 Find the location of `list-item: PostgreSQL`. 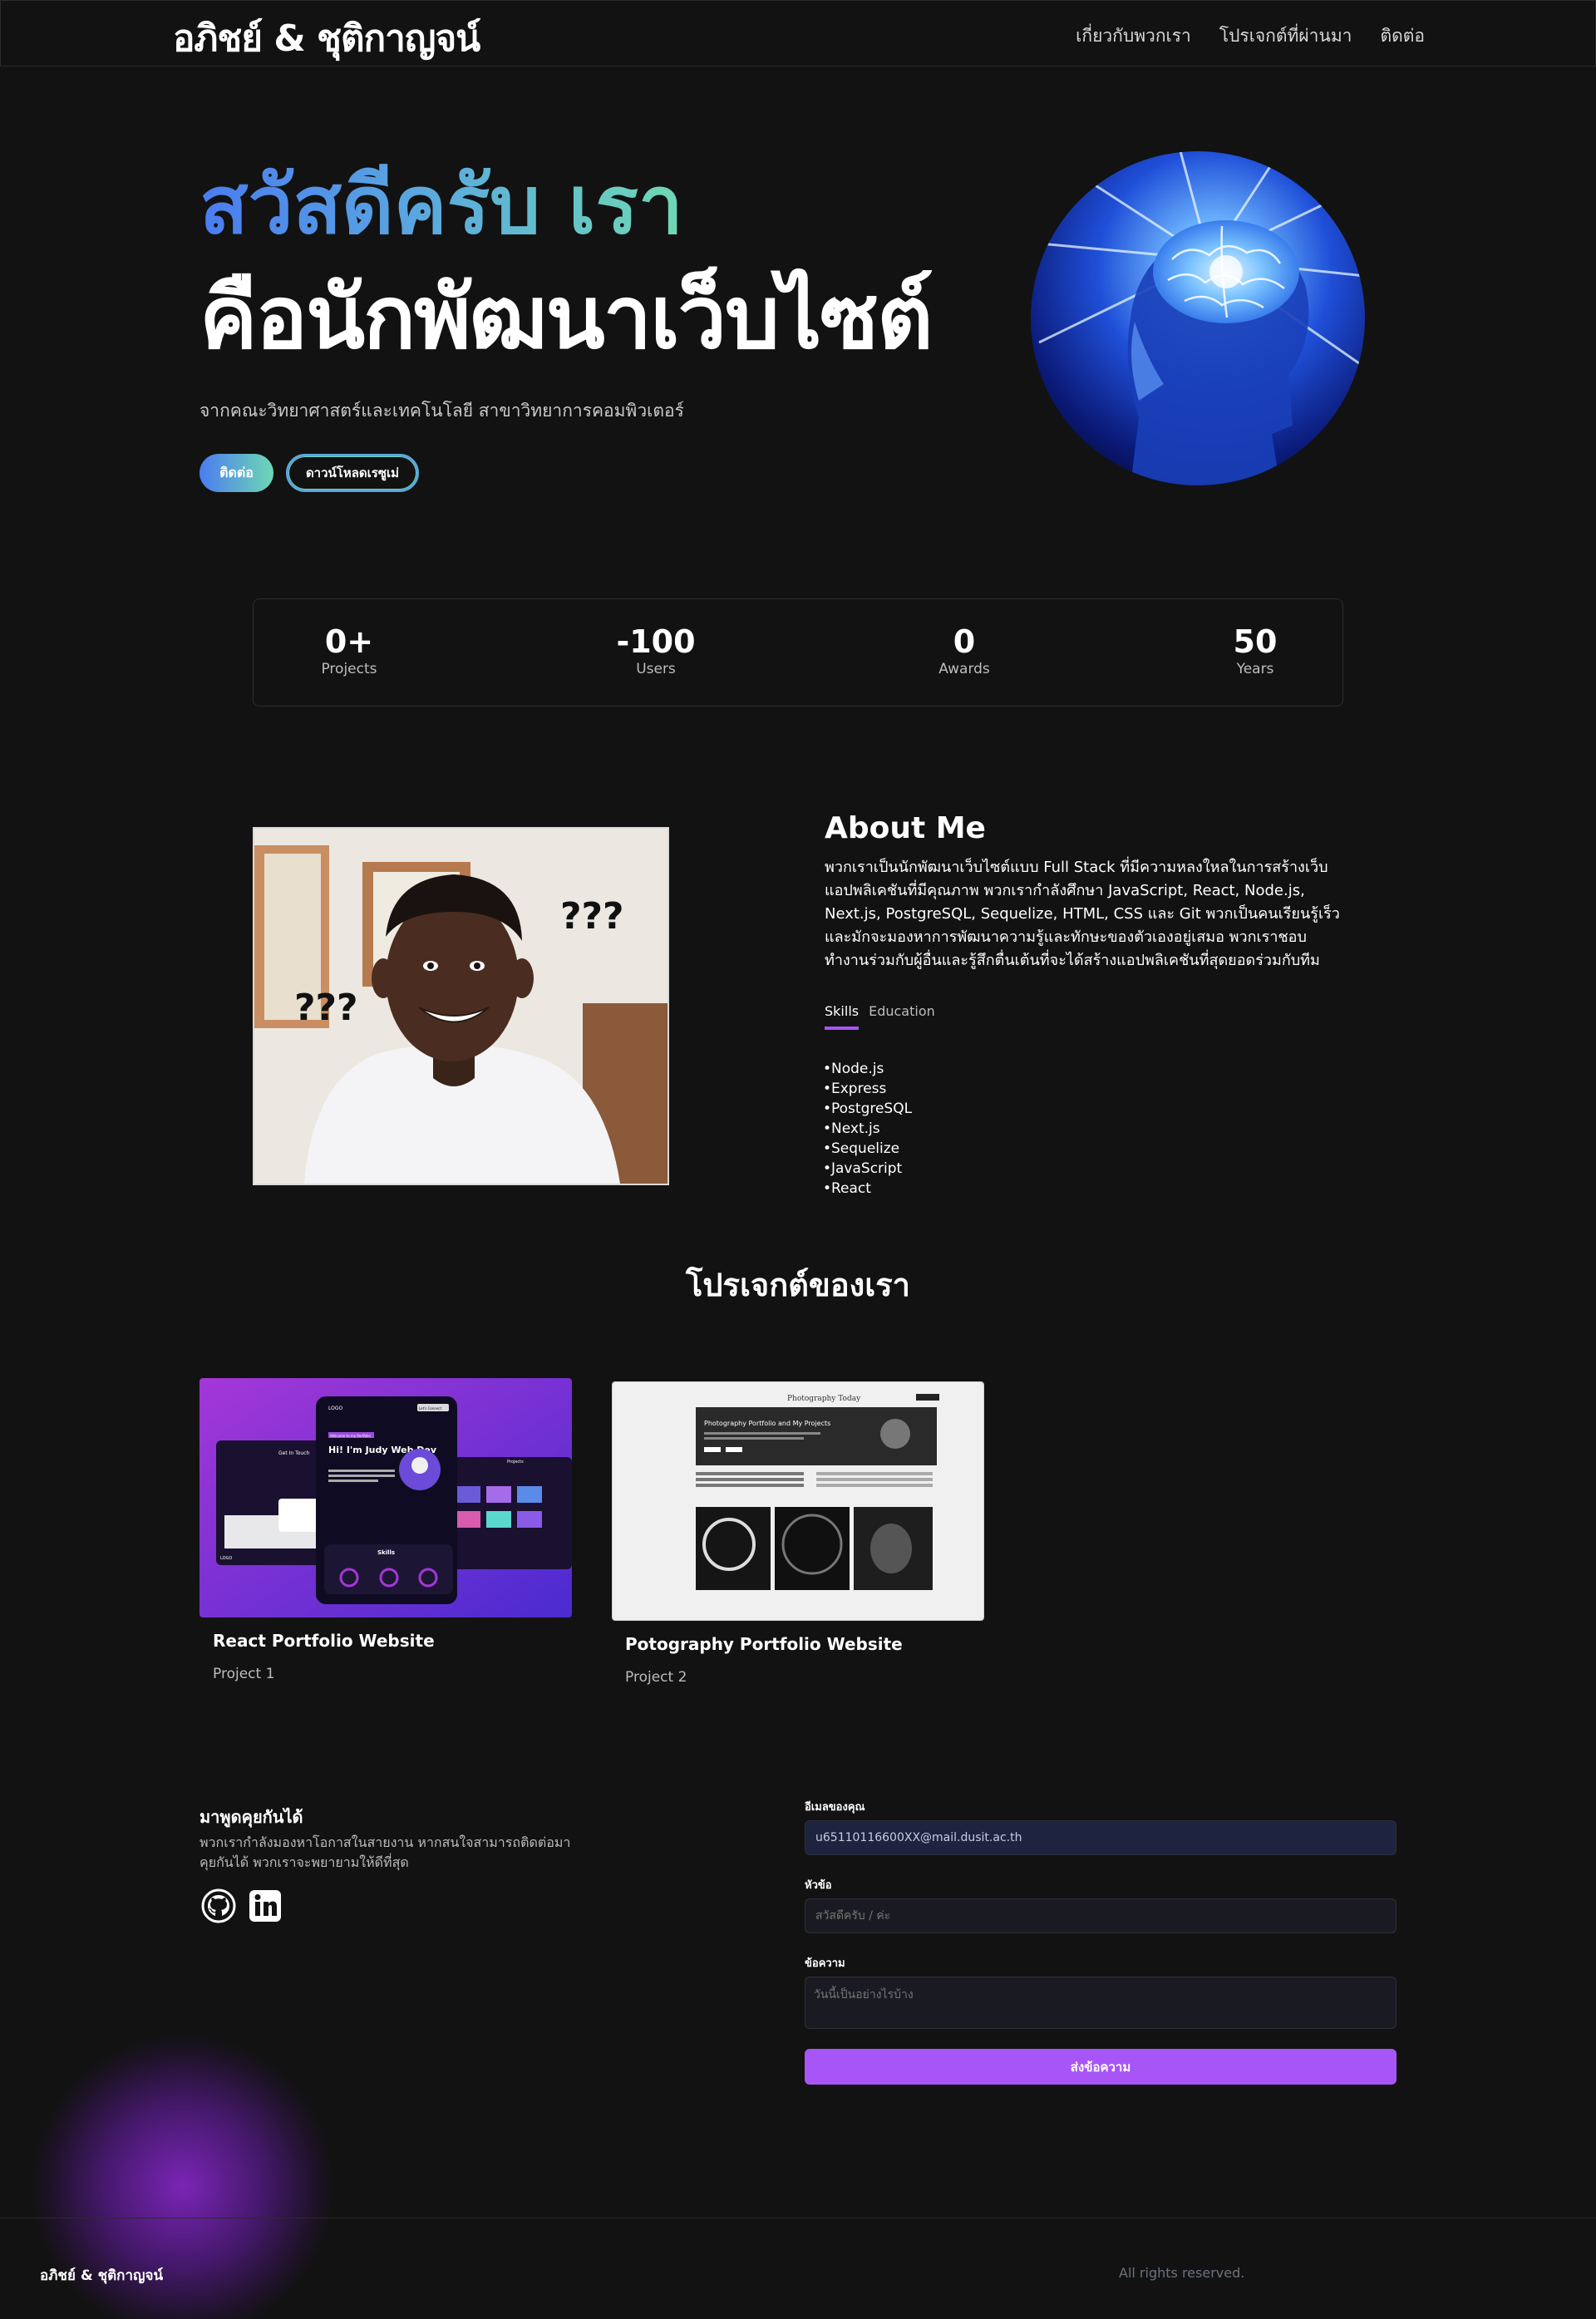

list-item: PostgreSQL is located at coordinates (867, 1109).